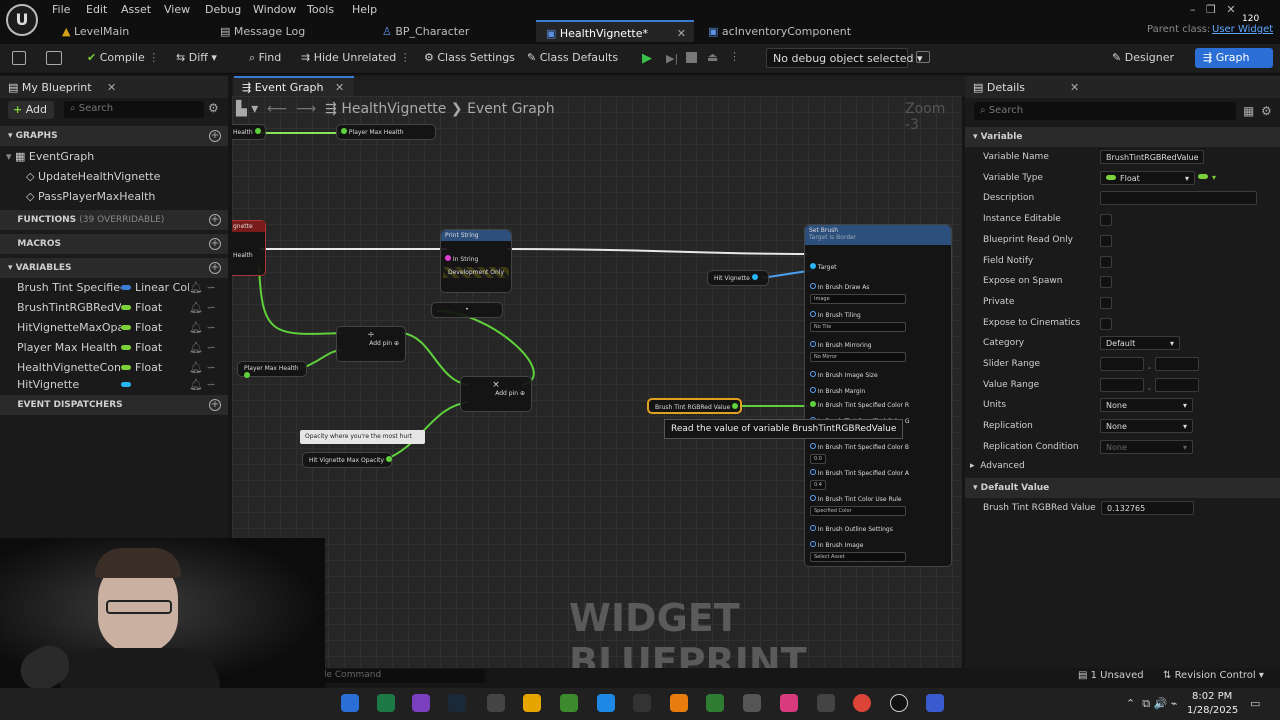 The height and width of the screenshot is (720, 1280). Describe the element at coordinates (1122, 488) in the screenshot. I see `default-value-section: ▾ Default Value` at that location.